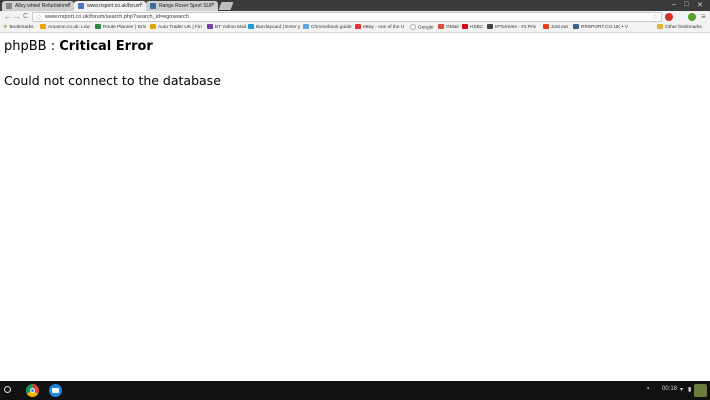  I want to click on menu-icon: ≡, so click(703, 16).